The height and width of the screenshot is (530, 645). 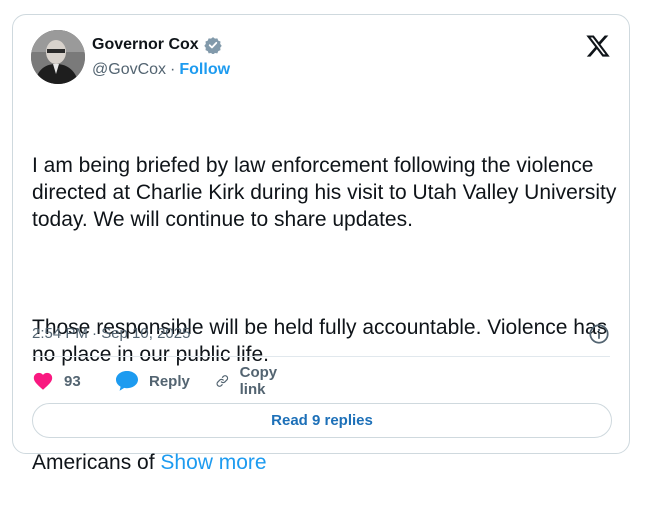 What do you see at coordinates (111, 333) in the screenshot?
I see `tweet-timestamp: 2:54 PM · Sep 10, 2025` at bounding box center [111, 333].